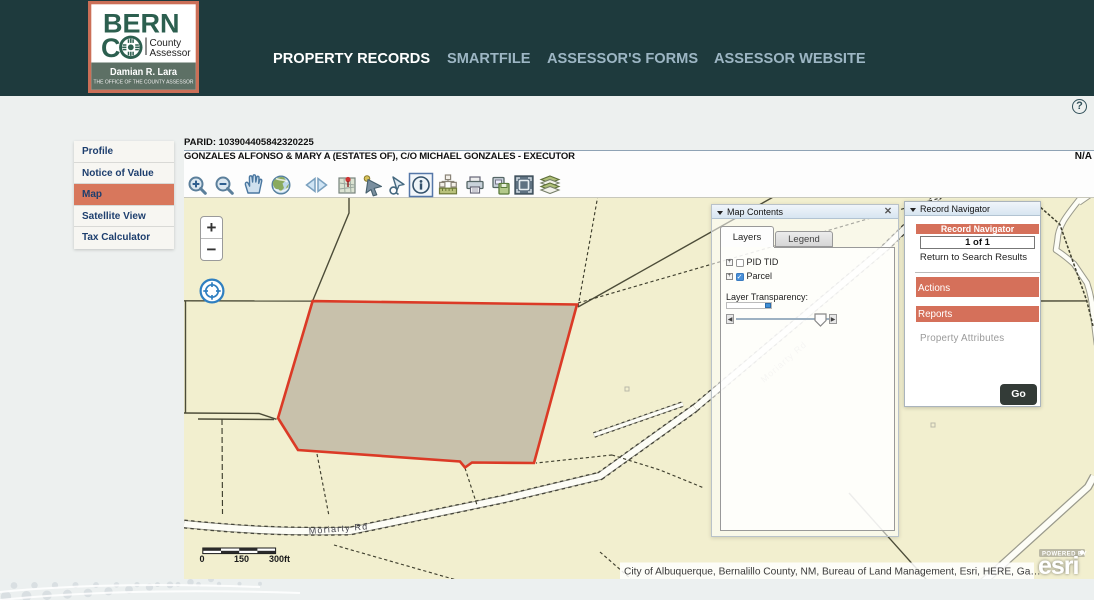  Describe the element at coordinates (1058, 565) in the screenshot. I see `svg-text: esri` at that location.